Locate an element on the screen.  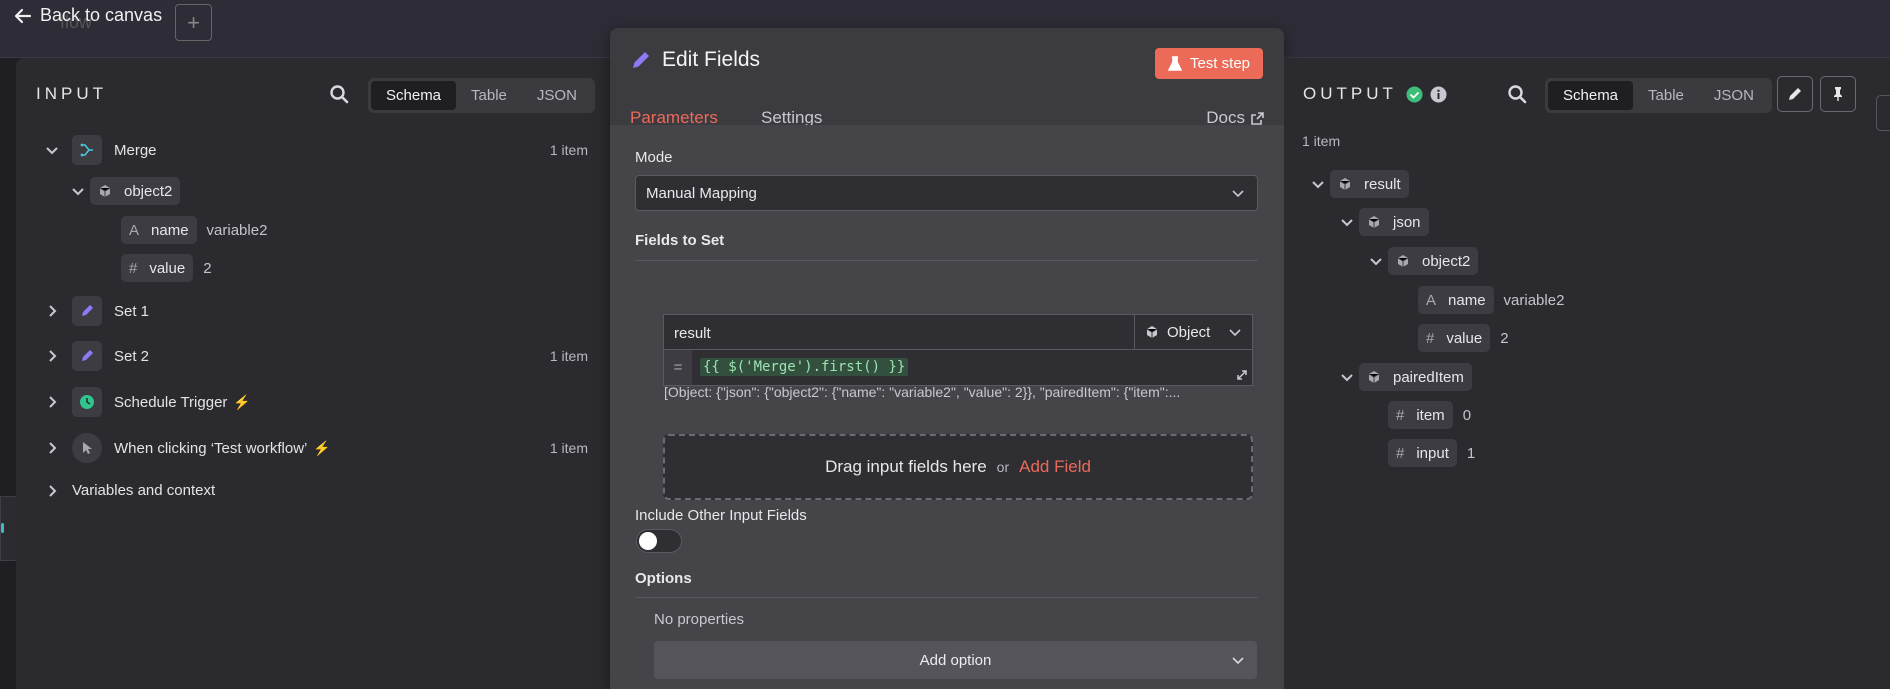
modal-title: Edit Fields is located at coordinates (695, 60).